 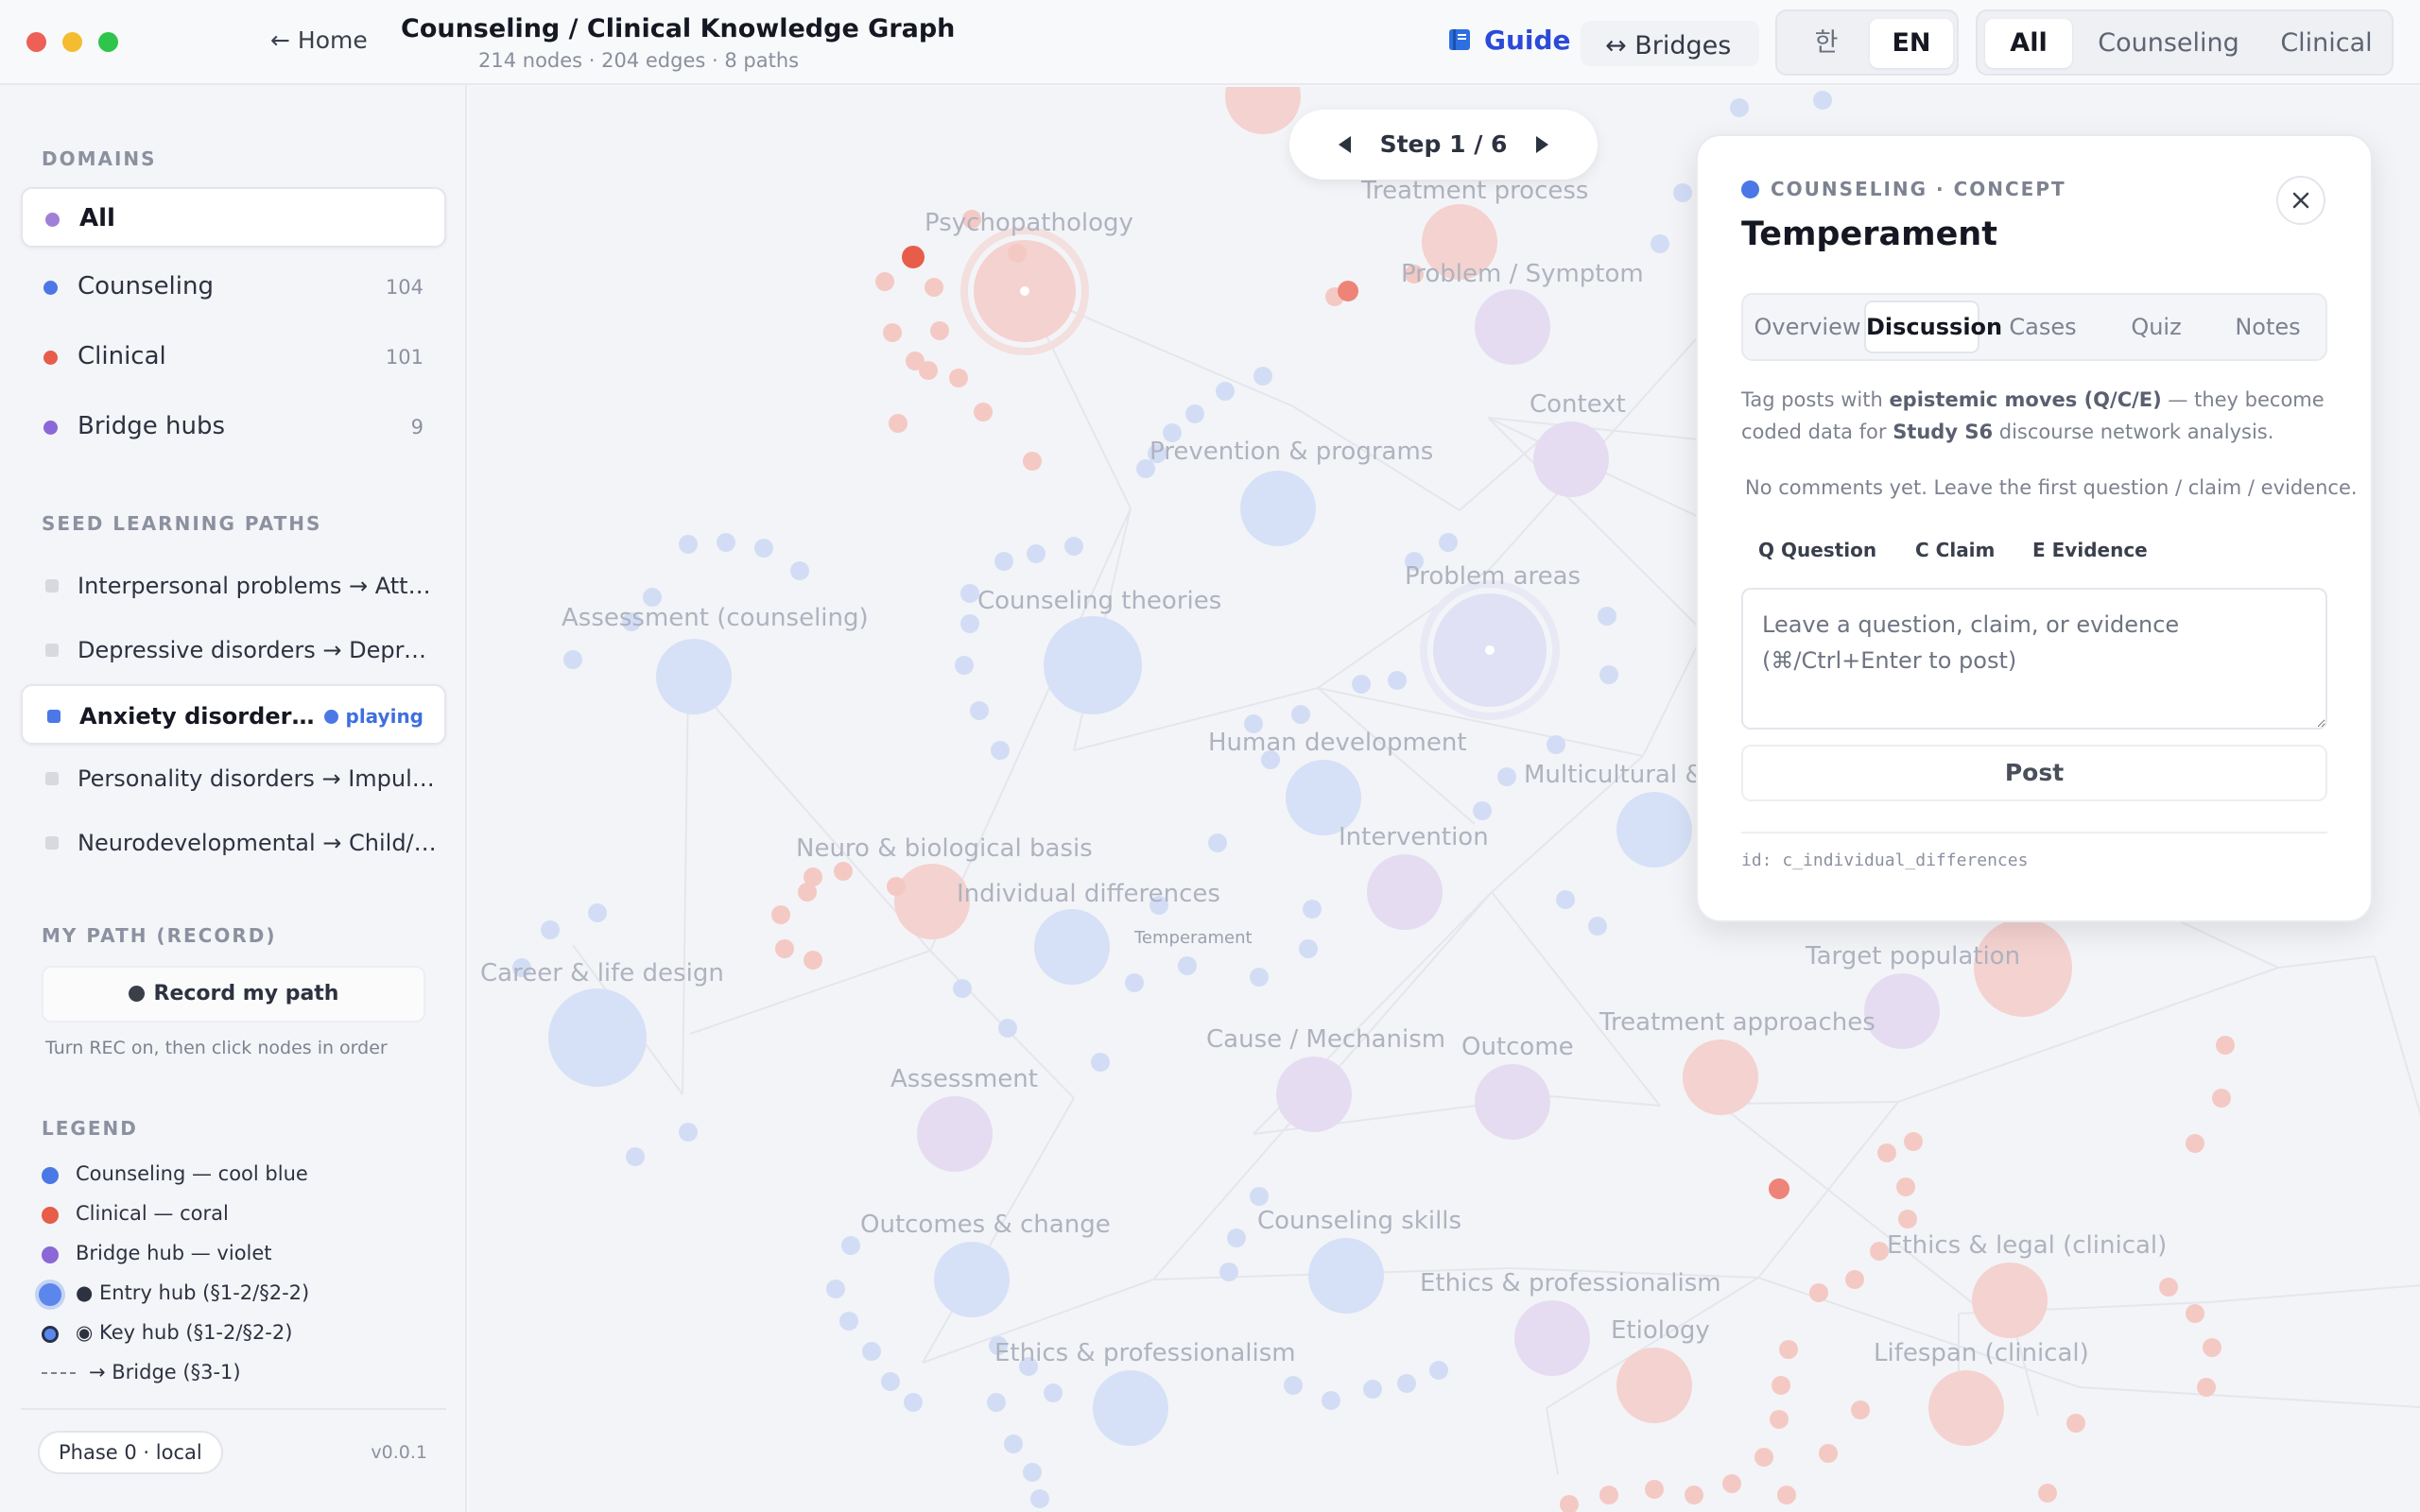 I want to click on graph-label: Intervention, so click(x=1414, y=837).